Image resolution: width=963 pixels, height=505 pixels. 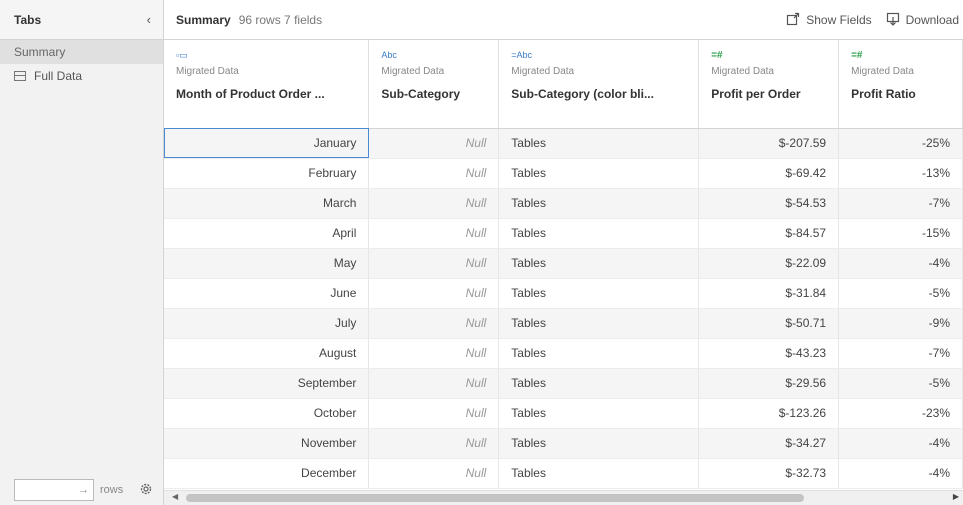 I want to click on tab-full-data: Full Data, so click(x=81, y=76).